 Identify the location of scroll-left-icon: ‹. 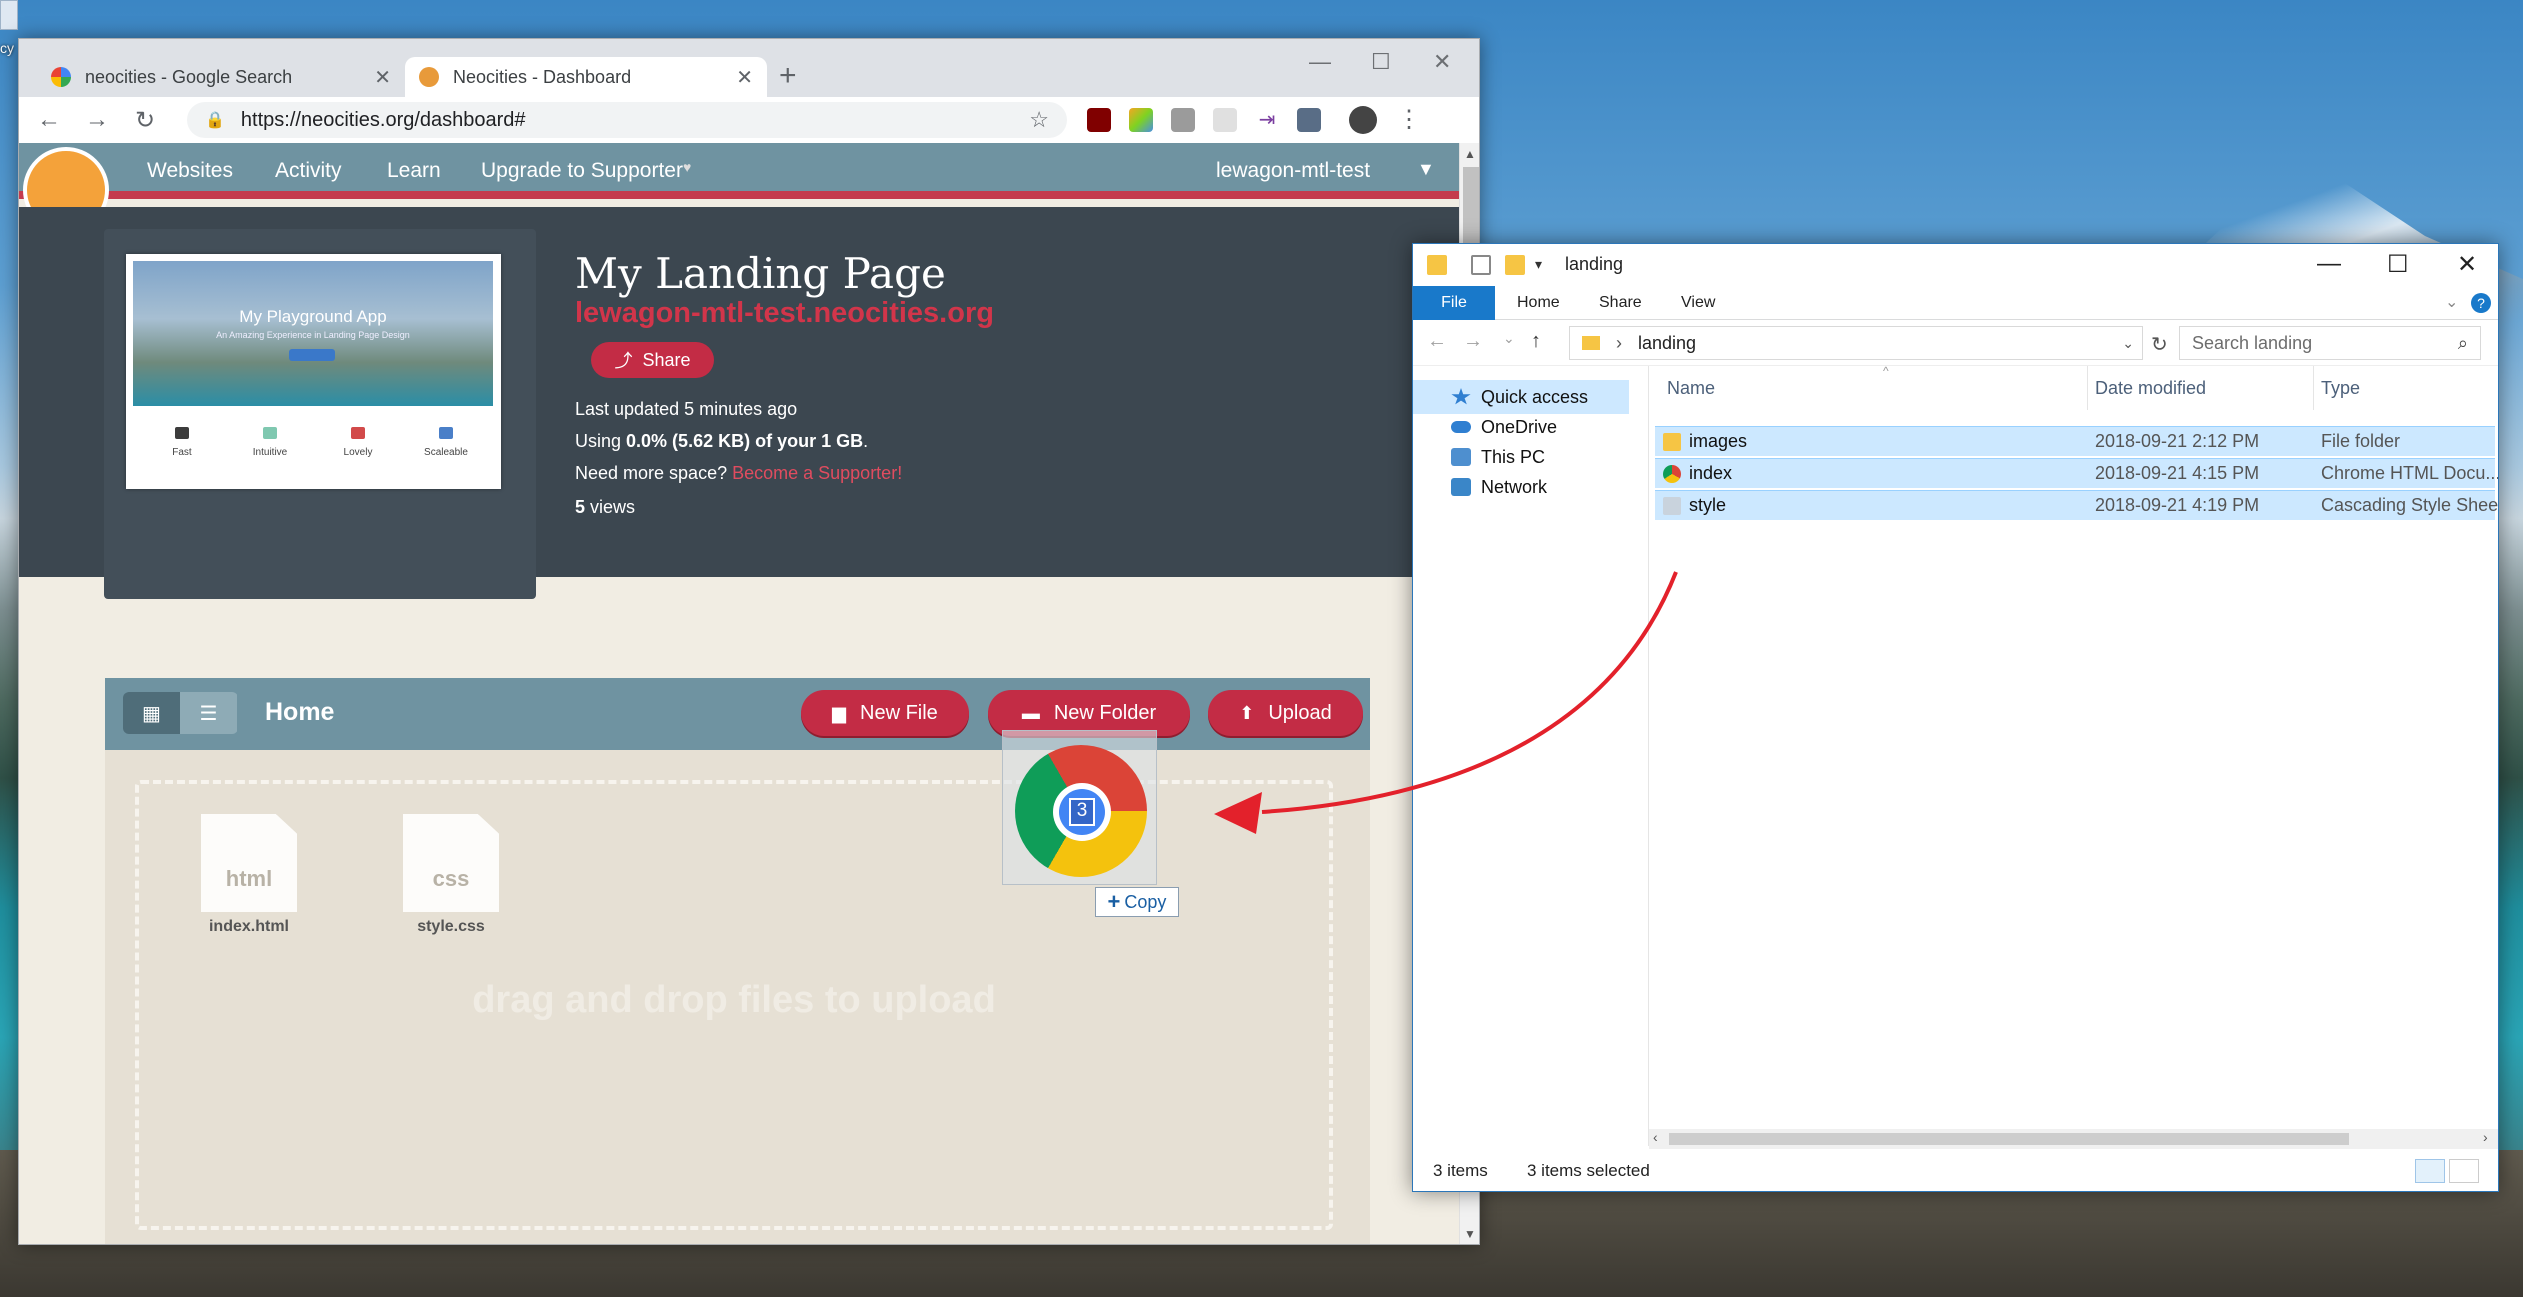
(1655, 1137).